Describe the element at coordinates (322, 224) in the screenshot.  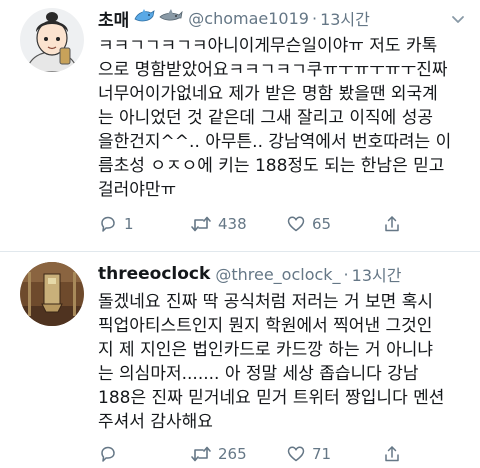
I see `like-count: 65` at that location.